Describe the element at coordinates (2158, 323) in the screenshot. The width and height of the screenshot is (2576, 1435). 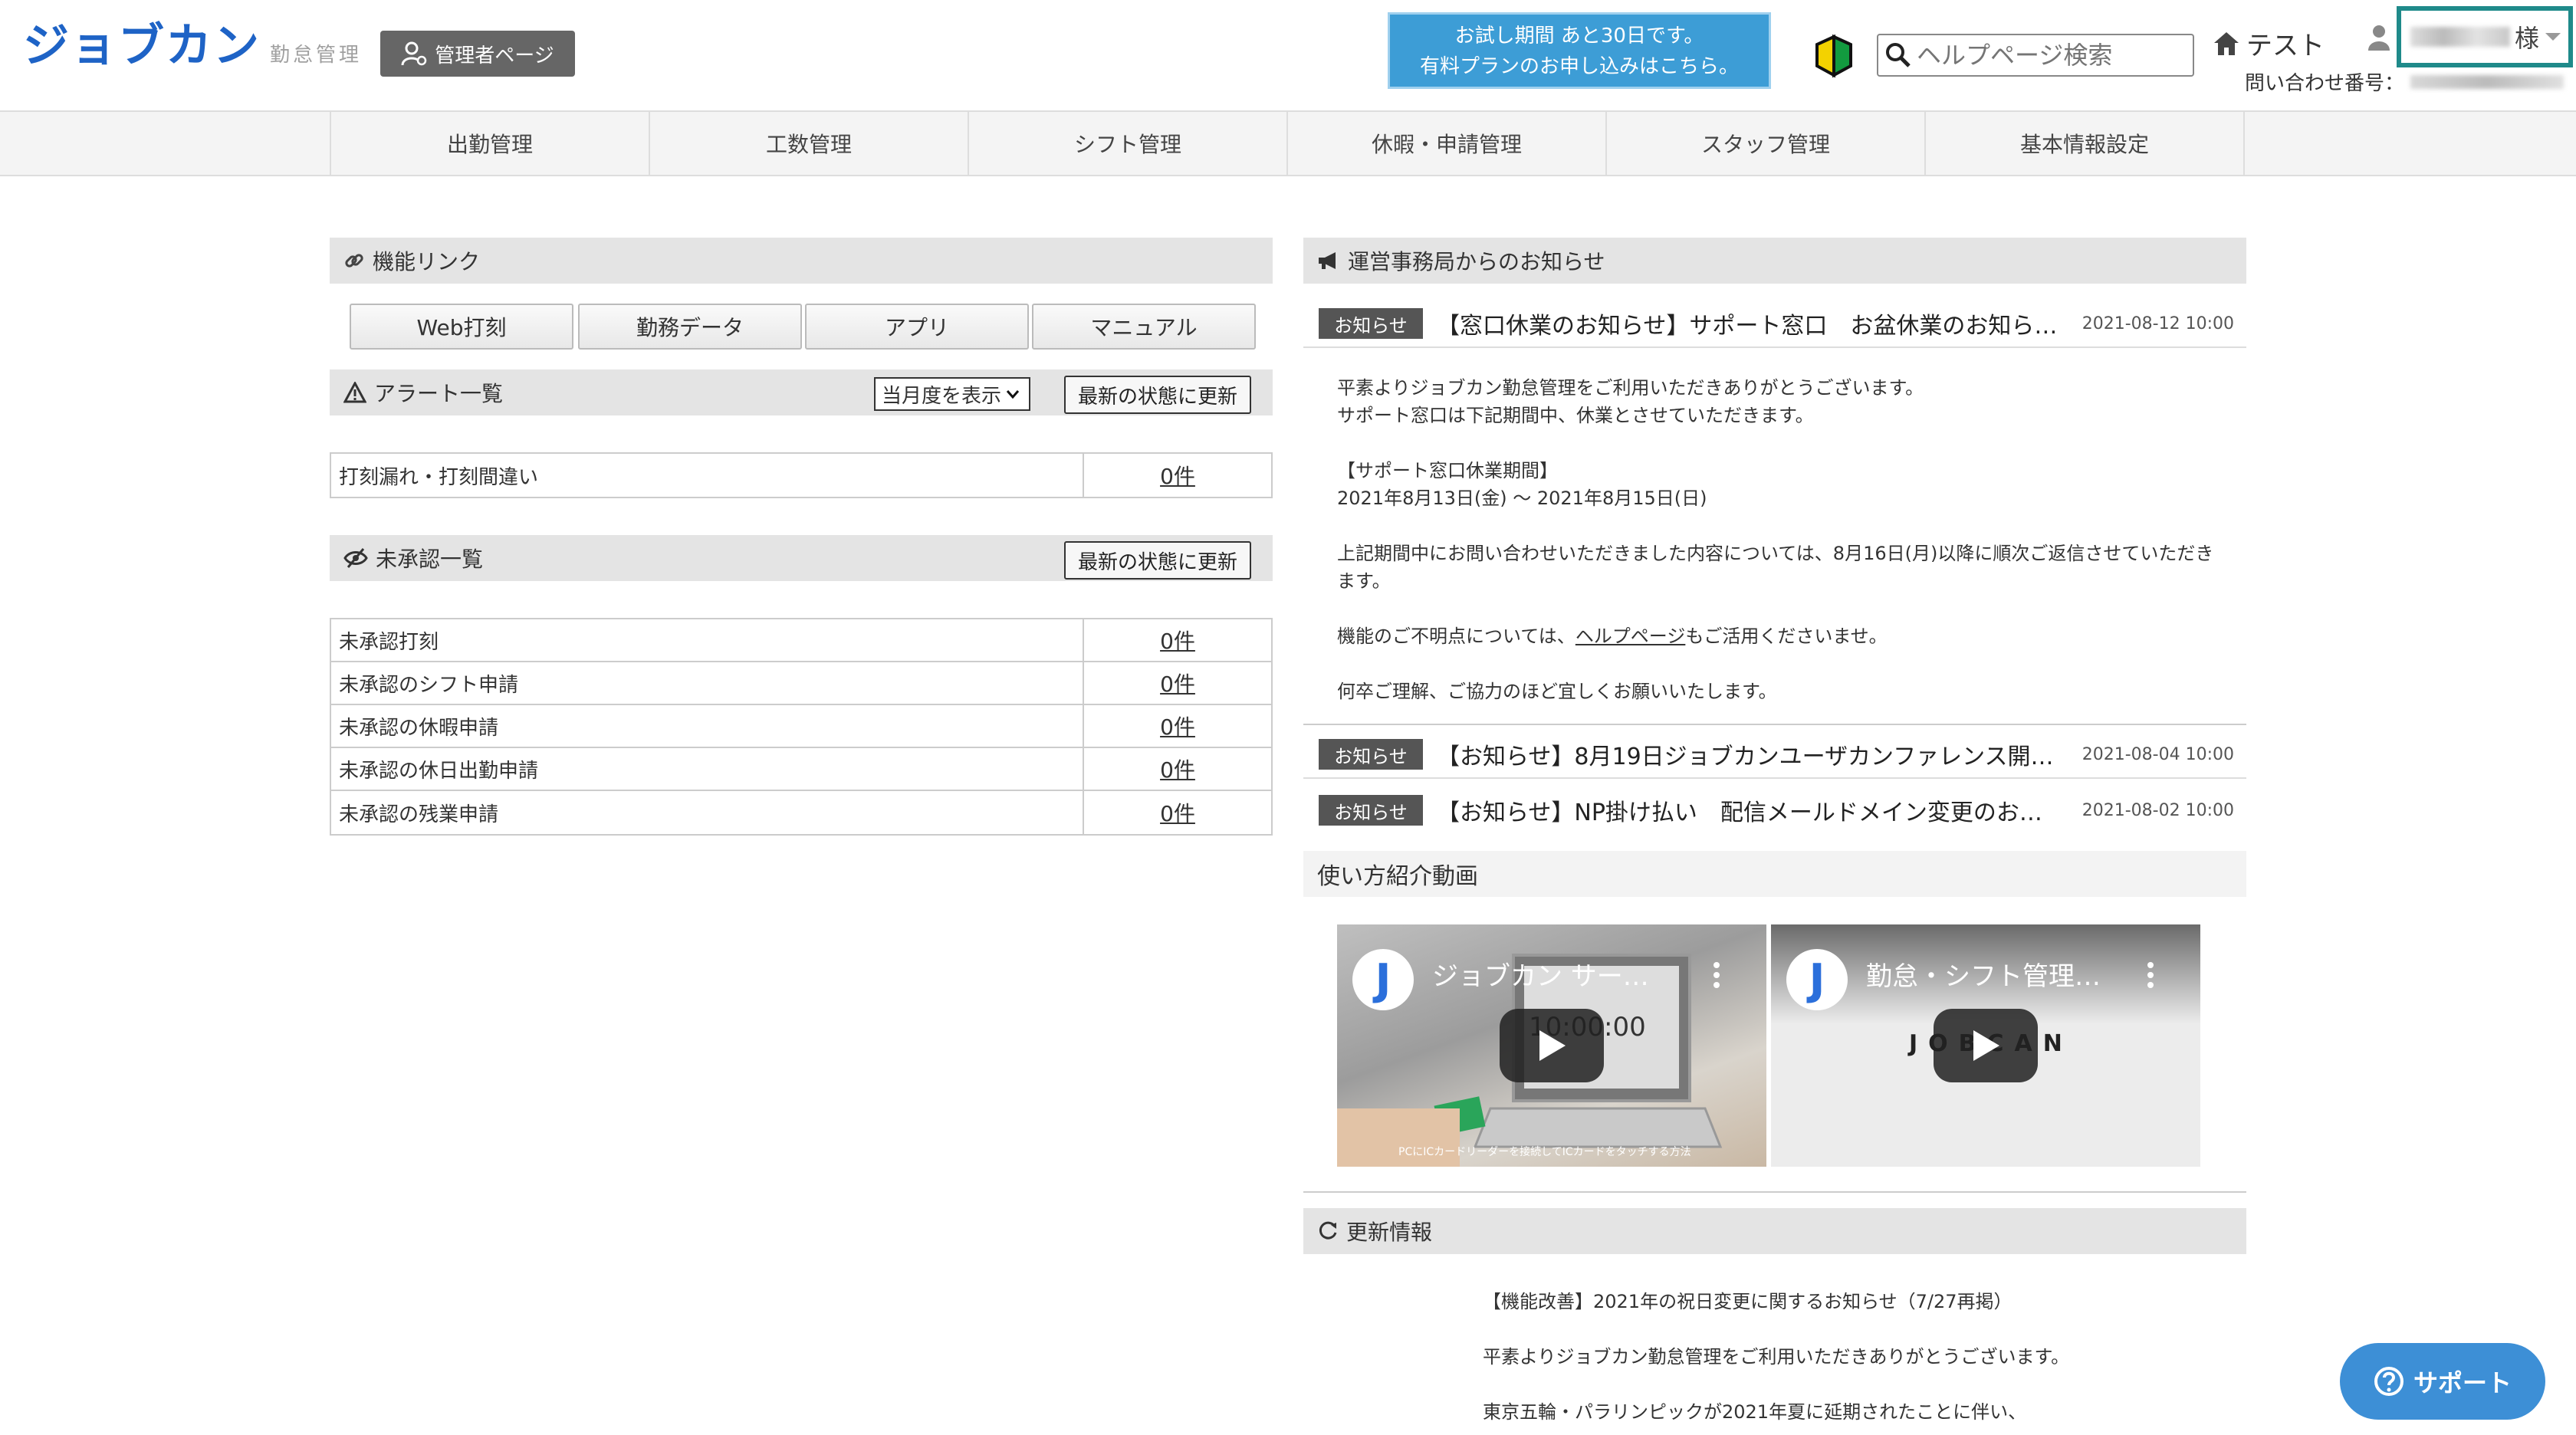
I see `notice-date: 2021-08-12 10:00` at that location.